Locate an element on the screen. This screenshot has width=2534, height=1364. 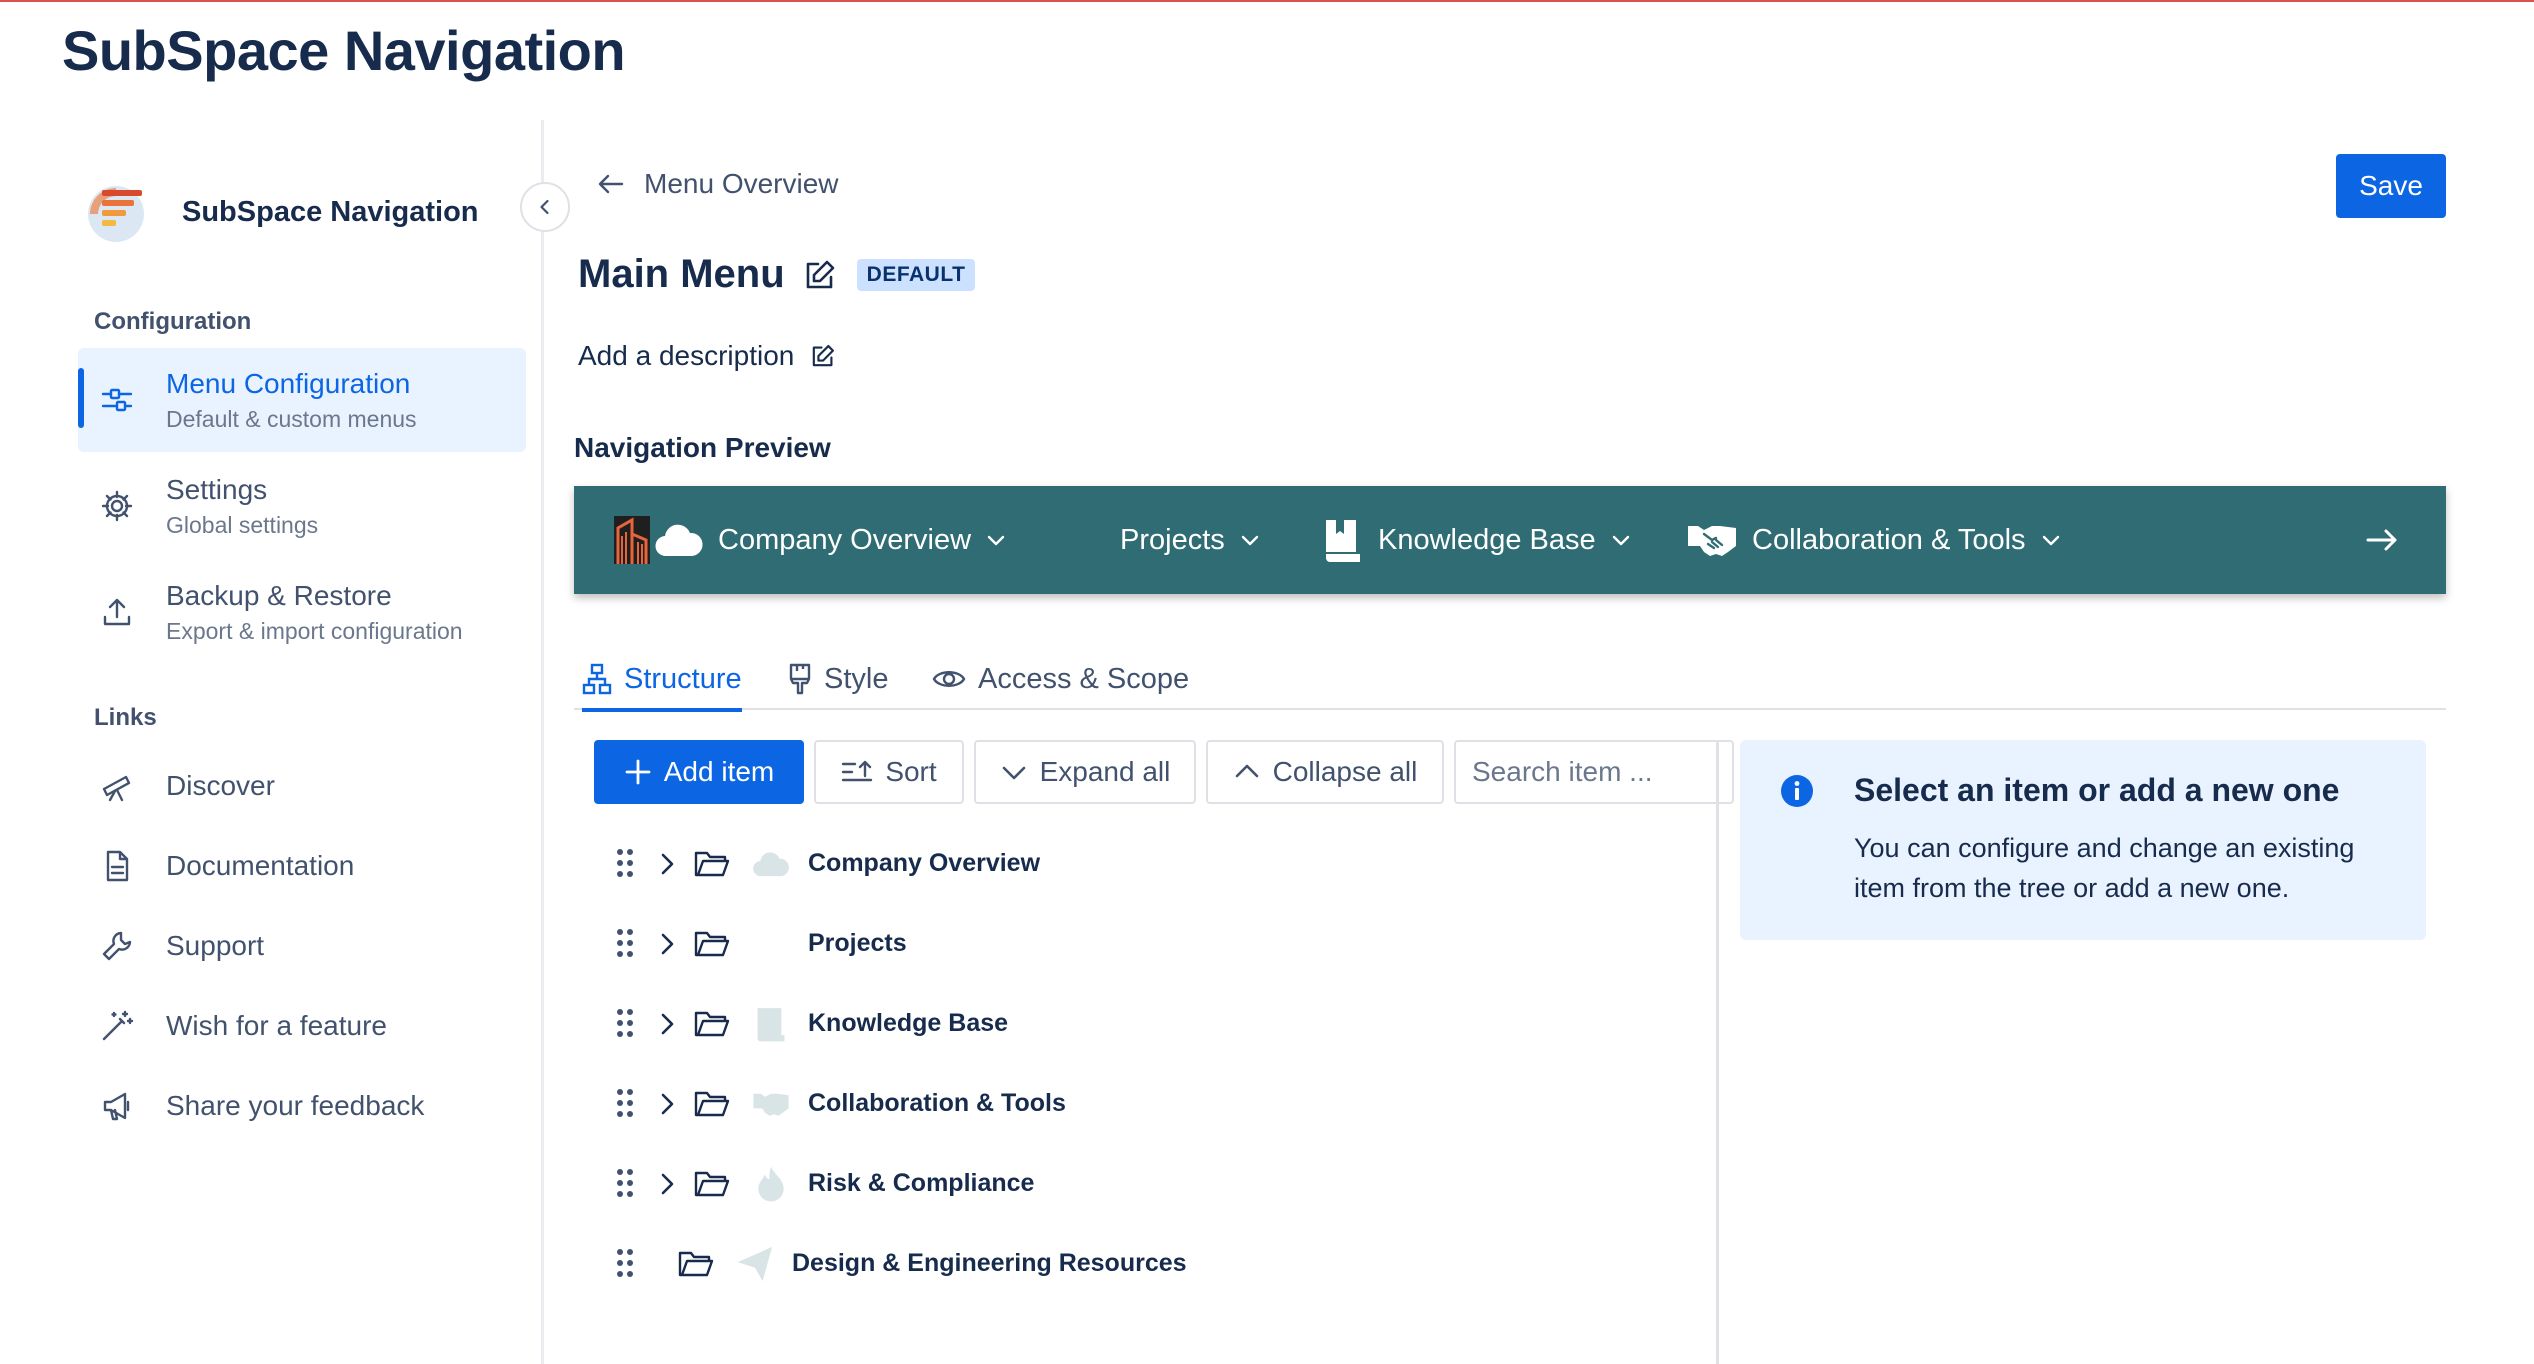
megaphone-icon is located at coordinates (117, 1106).